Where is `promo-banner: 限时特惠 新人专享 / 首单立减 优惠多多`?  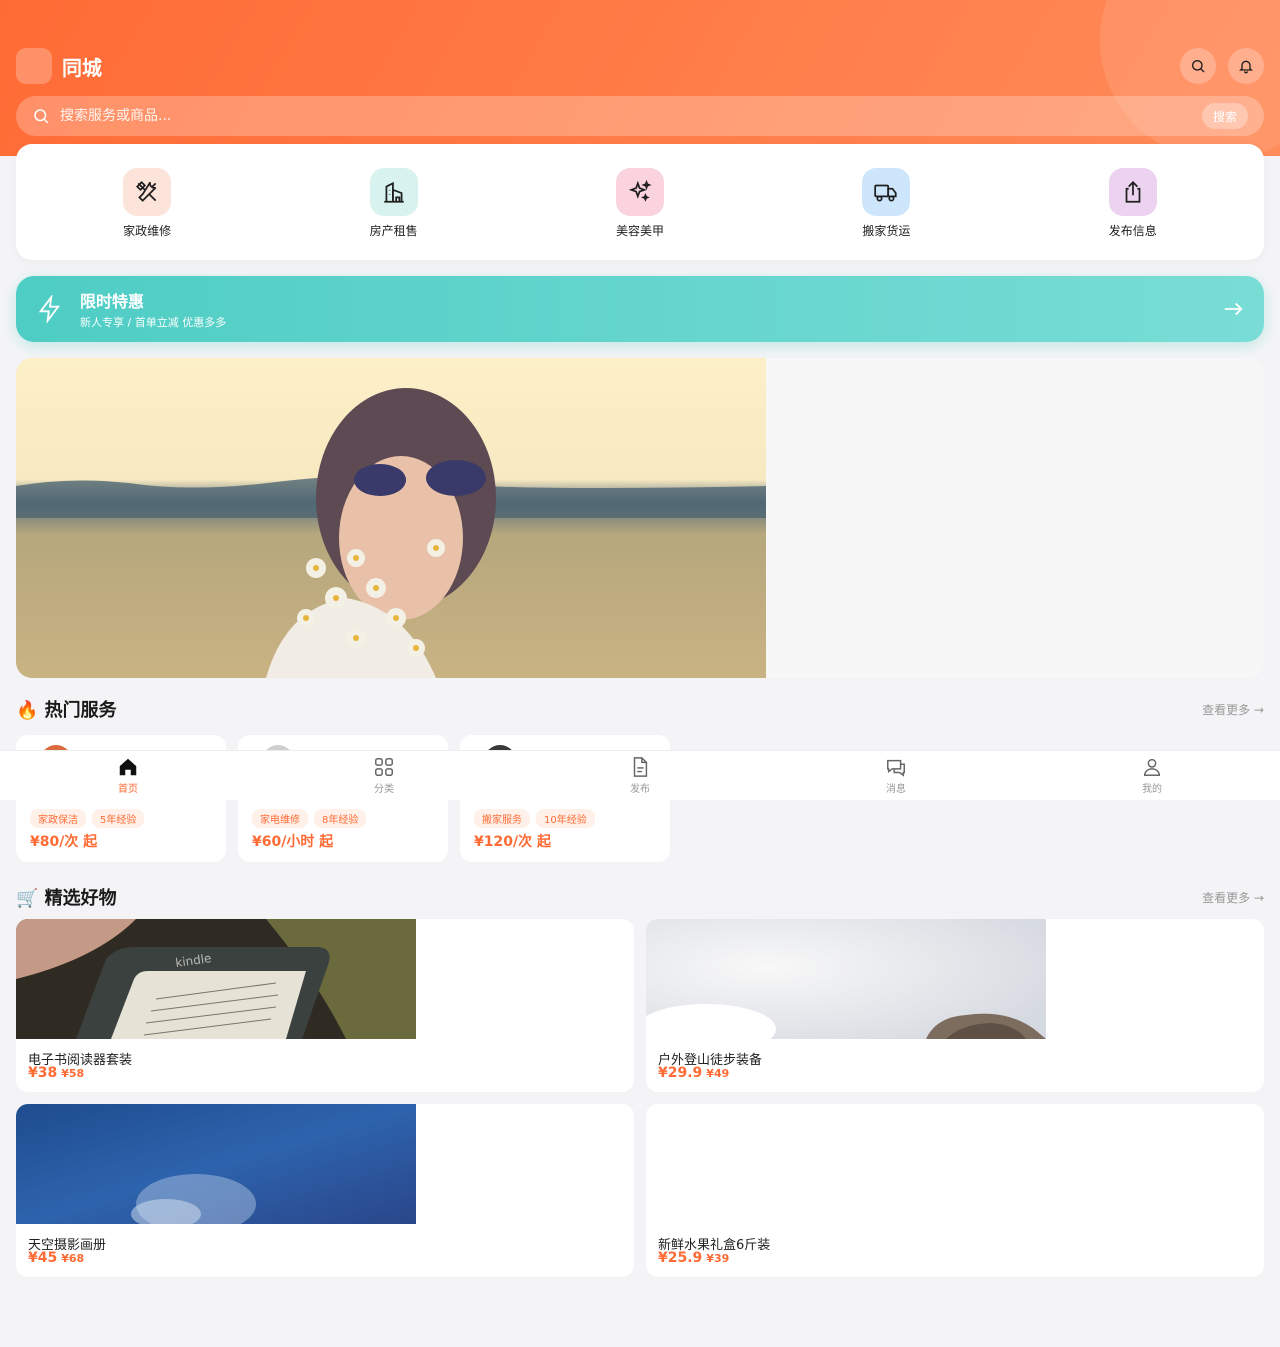
promo-banner: 限时特惠 新人专享 / 首单立减 优惠多多 is located at coordinates (640, 309).